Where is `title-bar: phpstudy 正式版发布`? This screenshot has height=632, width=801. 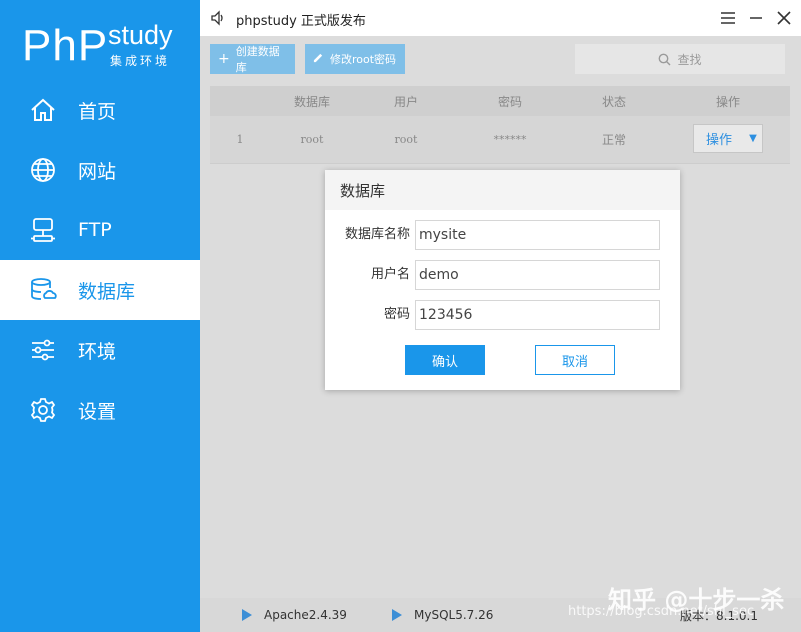
title-bar: phpstudy 正式版发布 is located at coordinates (500, 18).